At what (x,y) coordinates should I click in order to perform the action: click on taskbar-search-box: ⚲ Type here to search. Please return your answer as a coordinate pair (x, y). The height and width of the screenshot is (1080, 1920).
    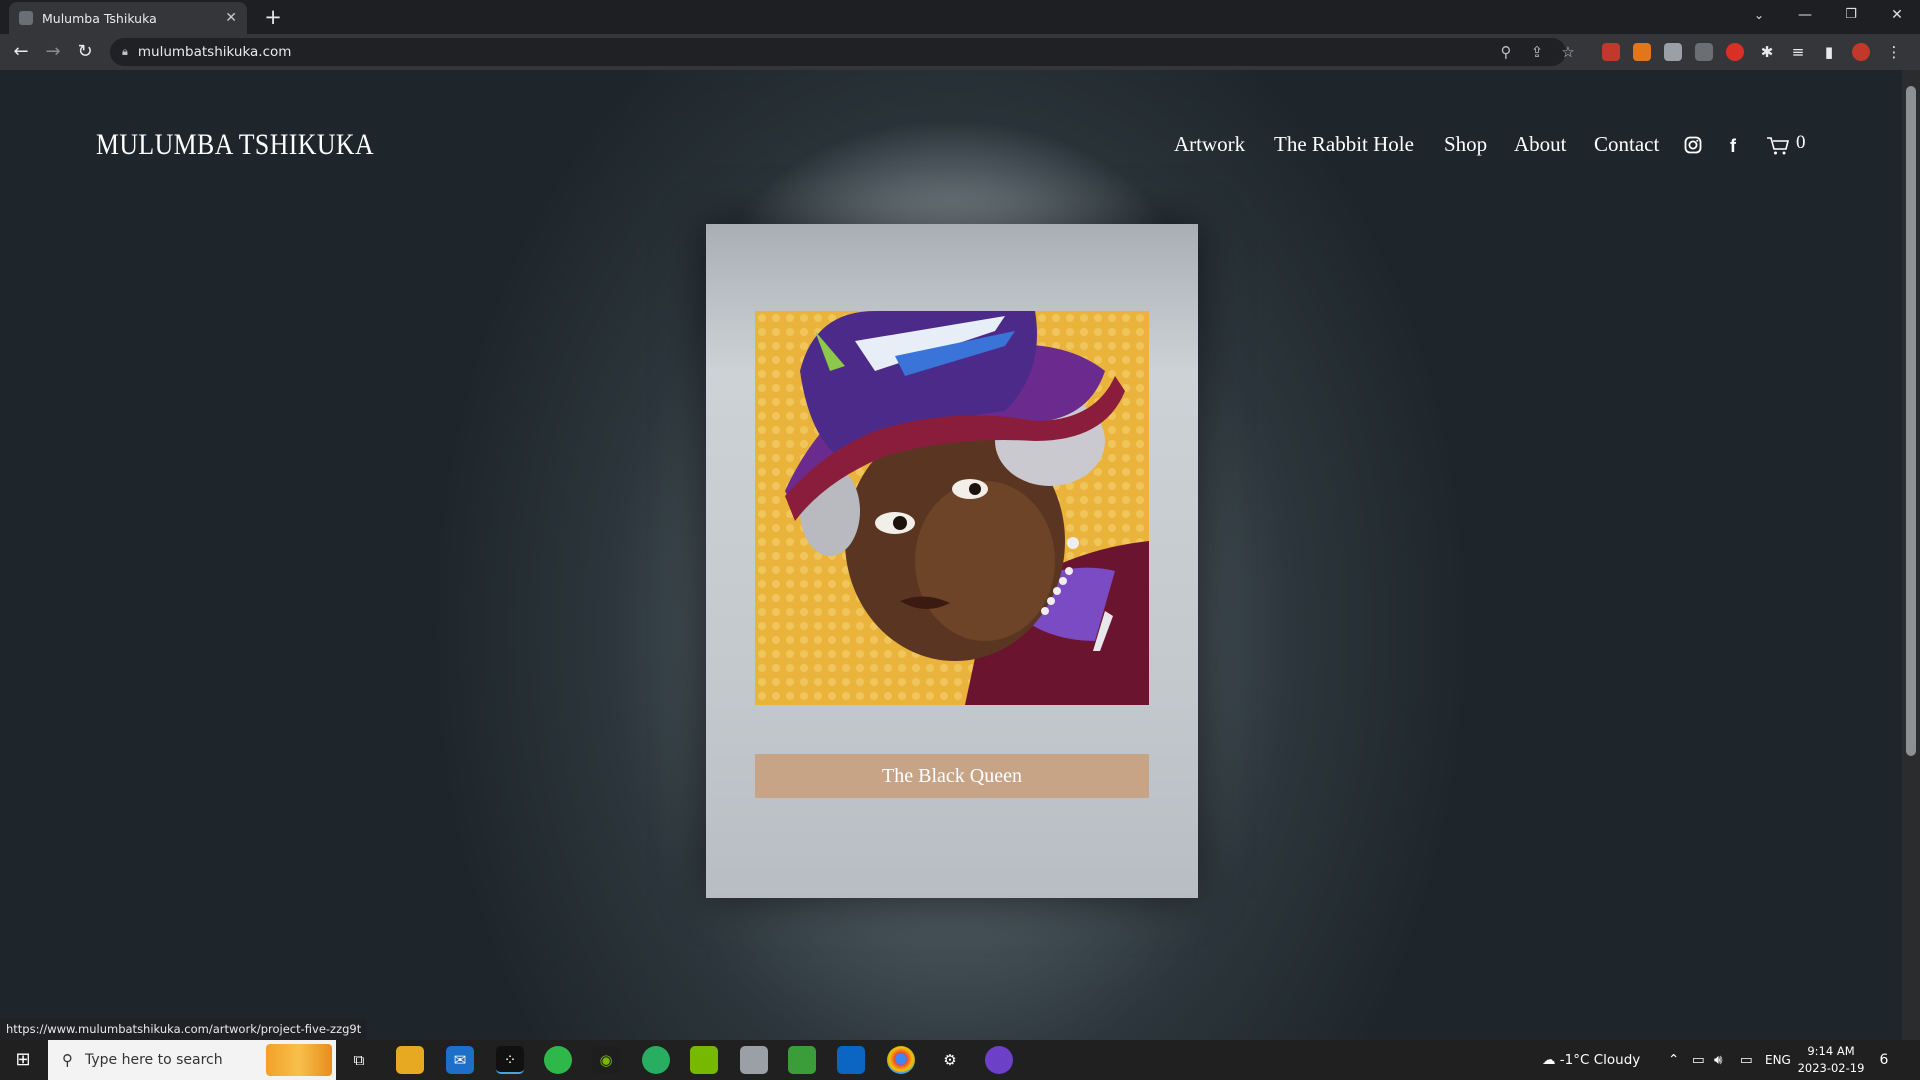
    Looking at the image, I should click on (192, 1060).